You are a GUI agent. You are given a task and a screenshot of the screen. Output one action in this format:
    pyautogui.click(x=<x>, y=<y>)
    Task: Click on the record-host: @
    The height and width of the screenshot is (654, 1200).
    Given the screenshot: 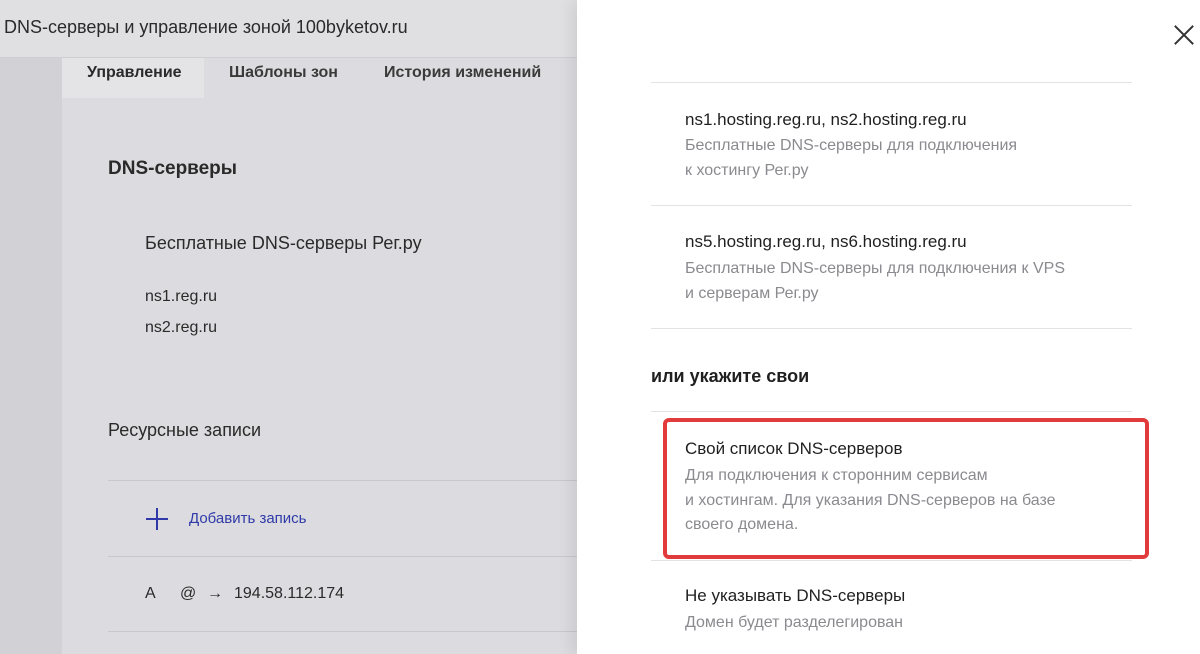 What is the action you would take?
    pyautogui.click(x=188, y=593)
    